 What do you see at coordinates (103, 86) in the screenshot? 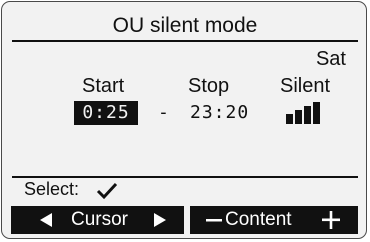
I see `start-header: Start` at bounding box center [103, 86].